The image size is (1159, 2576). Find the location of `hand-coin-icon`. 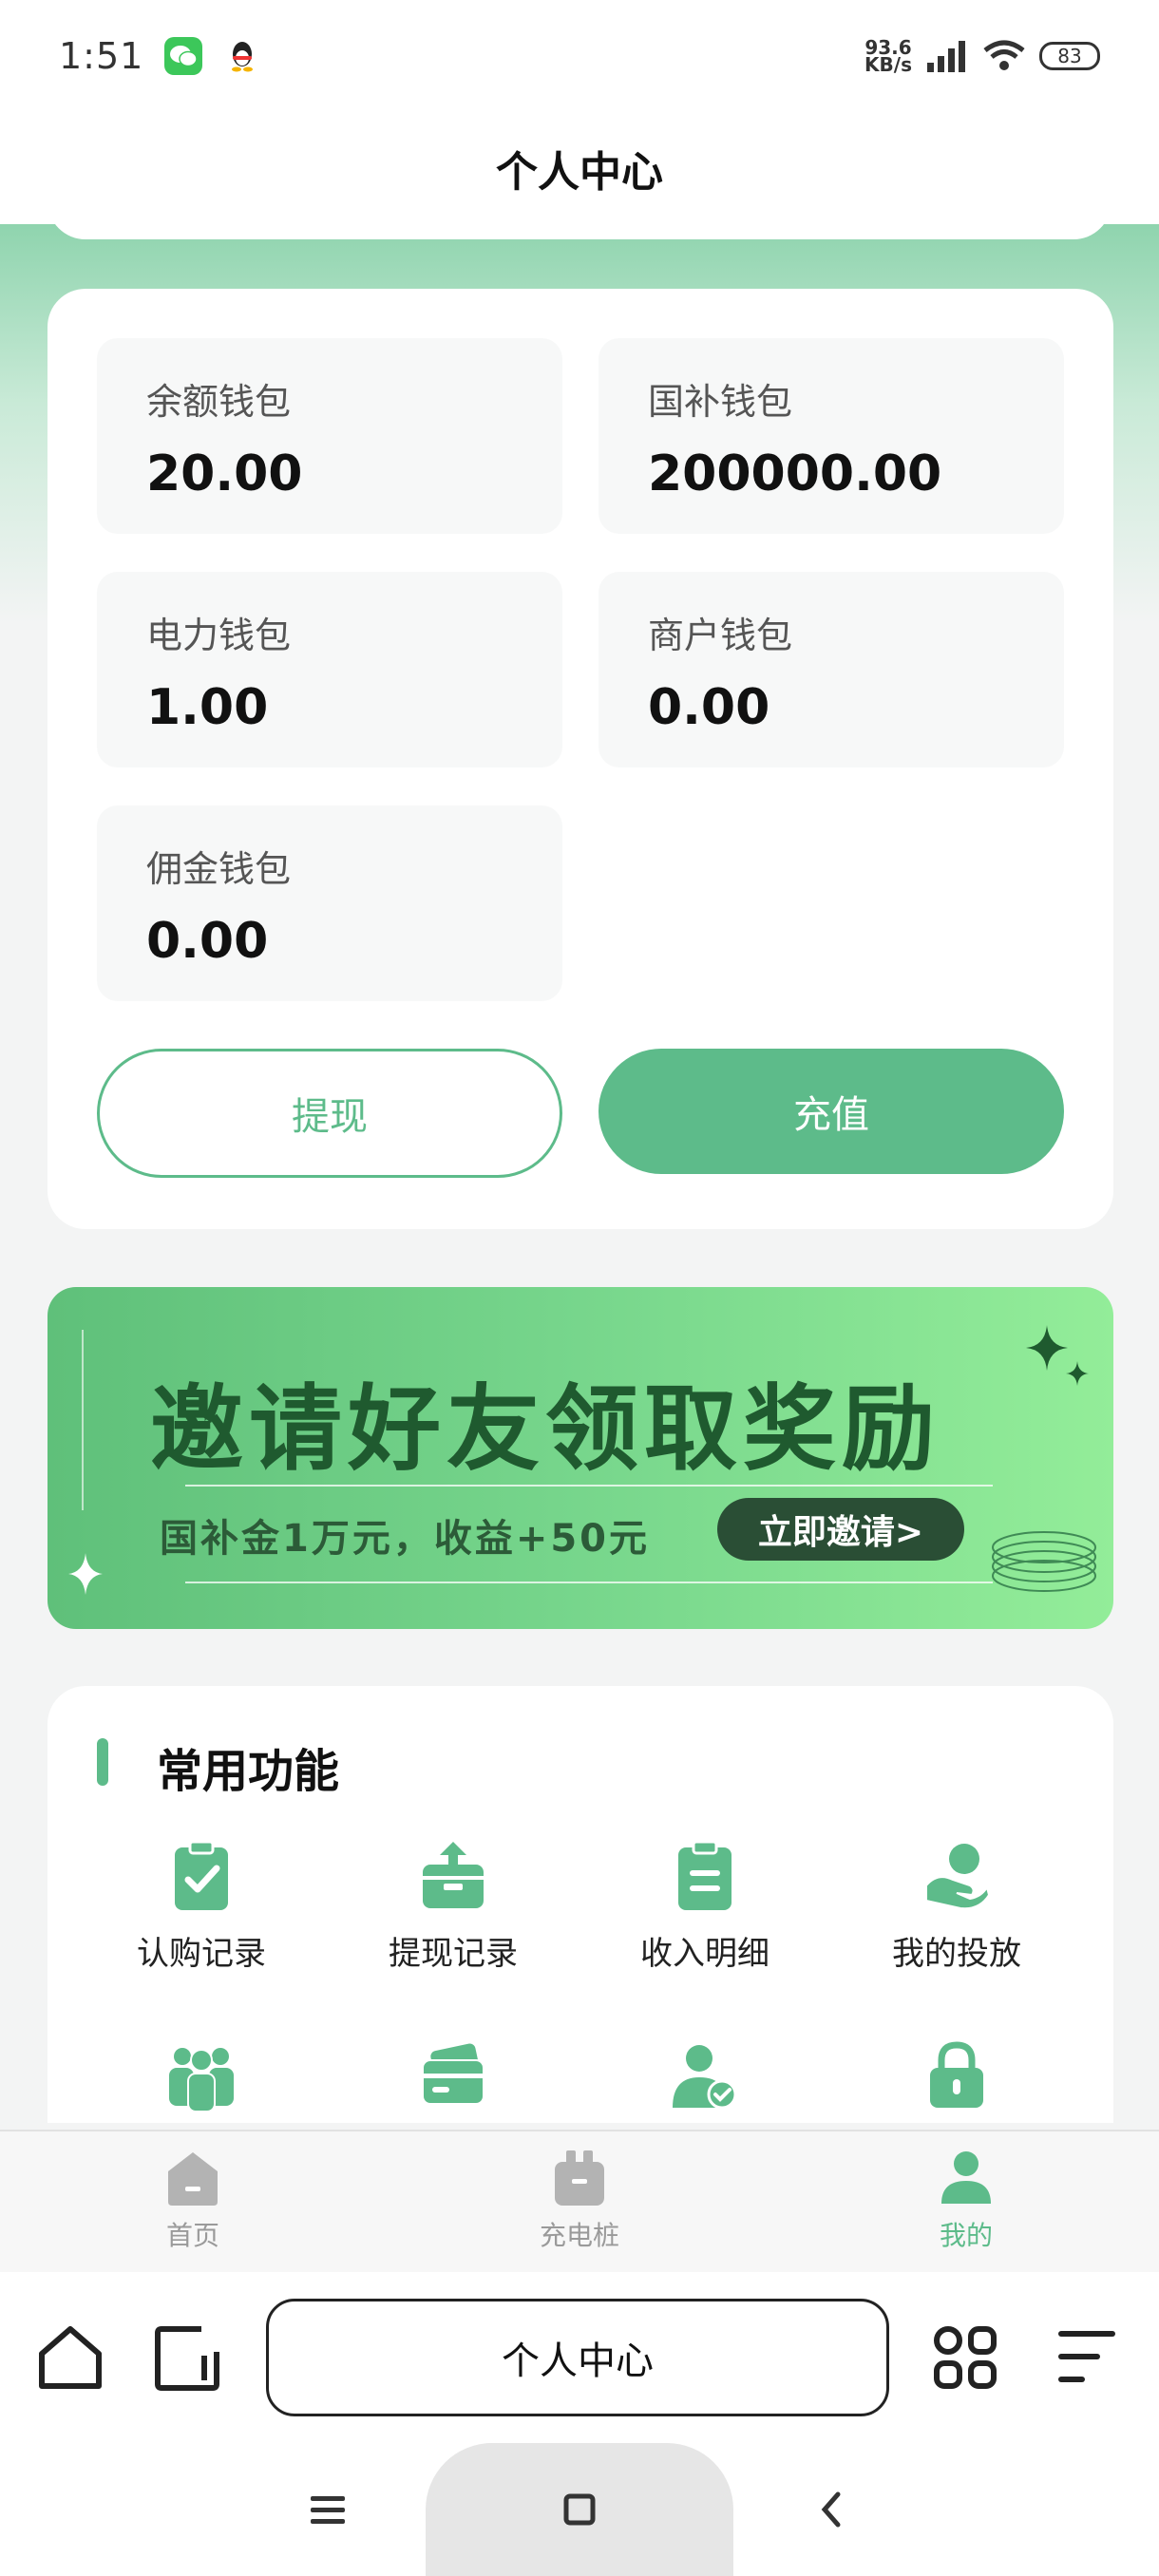

hand-coin-icon is located at coordinates (958, 1877).